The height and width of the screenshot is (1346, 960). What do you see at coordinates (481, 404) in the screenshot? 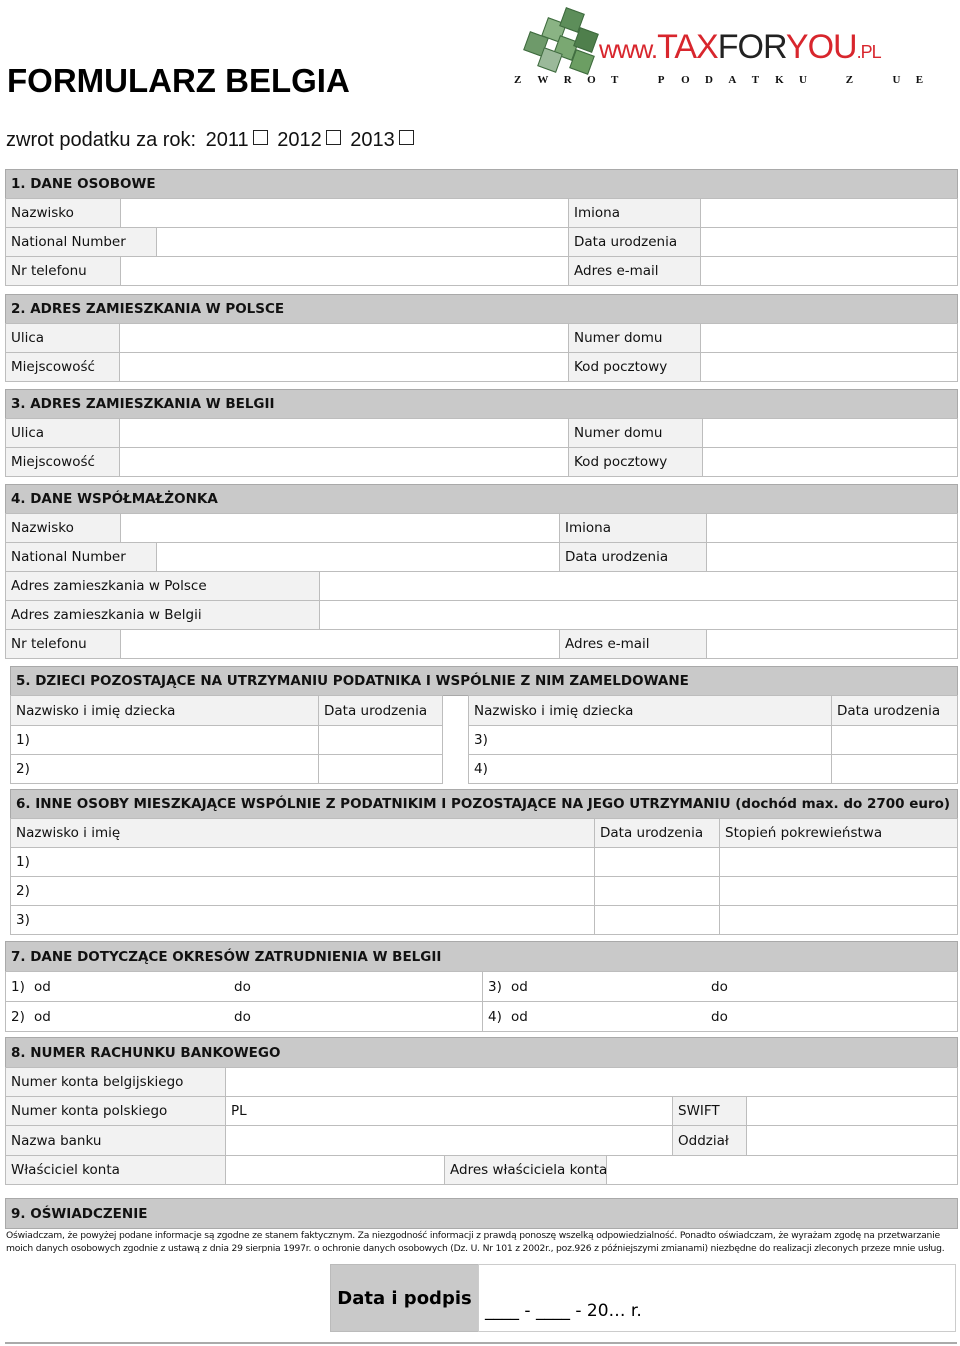
I see `s3-header: 3. ADRES ZAMIESZKANIA W BELGII` at bounding box center [481, 404].